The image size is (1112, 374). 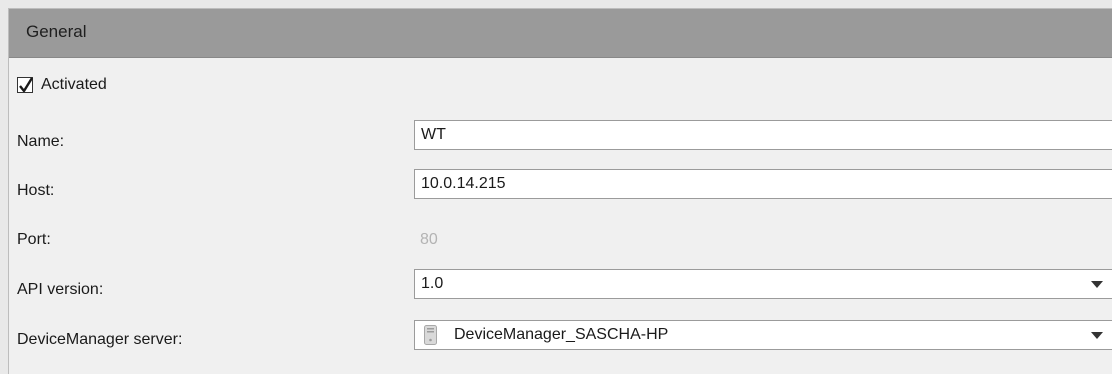 I want to click on device-manager-label: DeviceManager server:, so click(x=100, y=339).